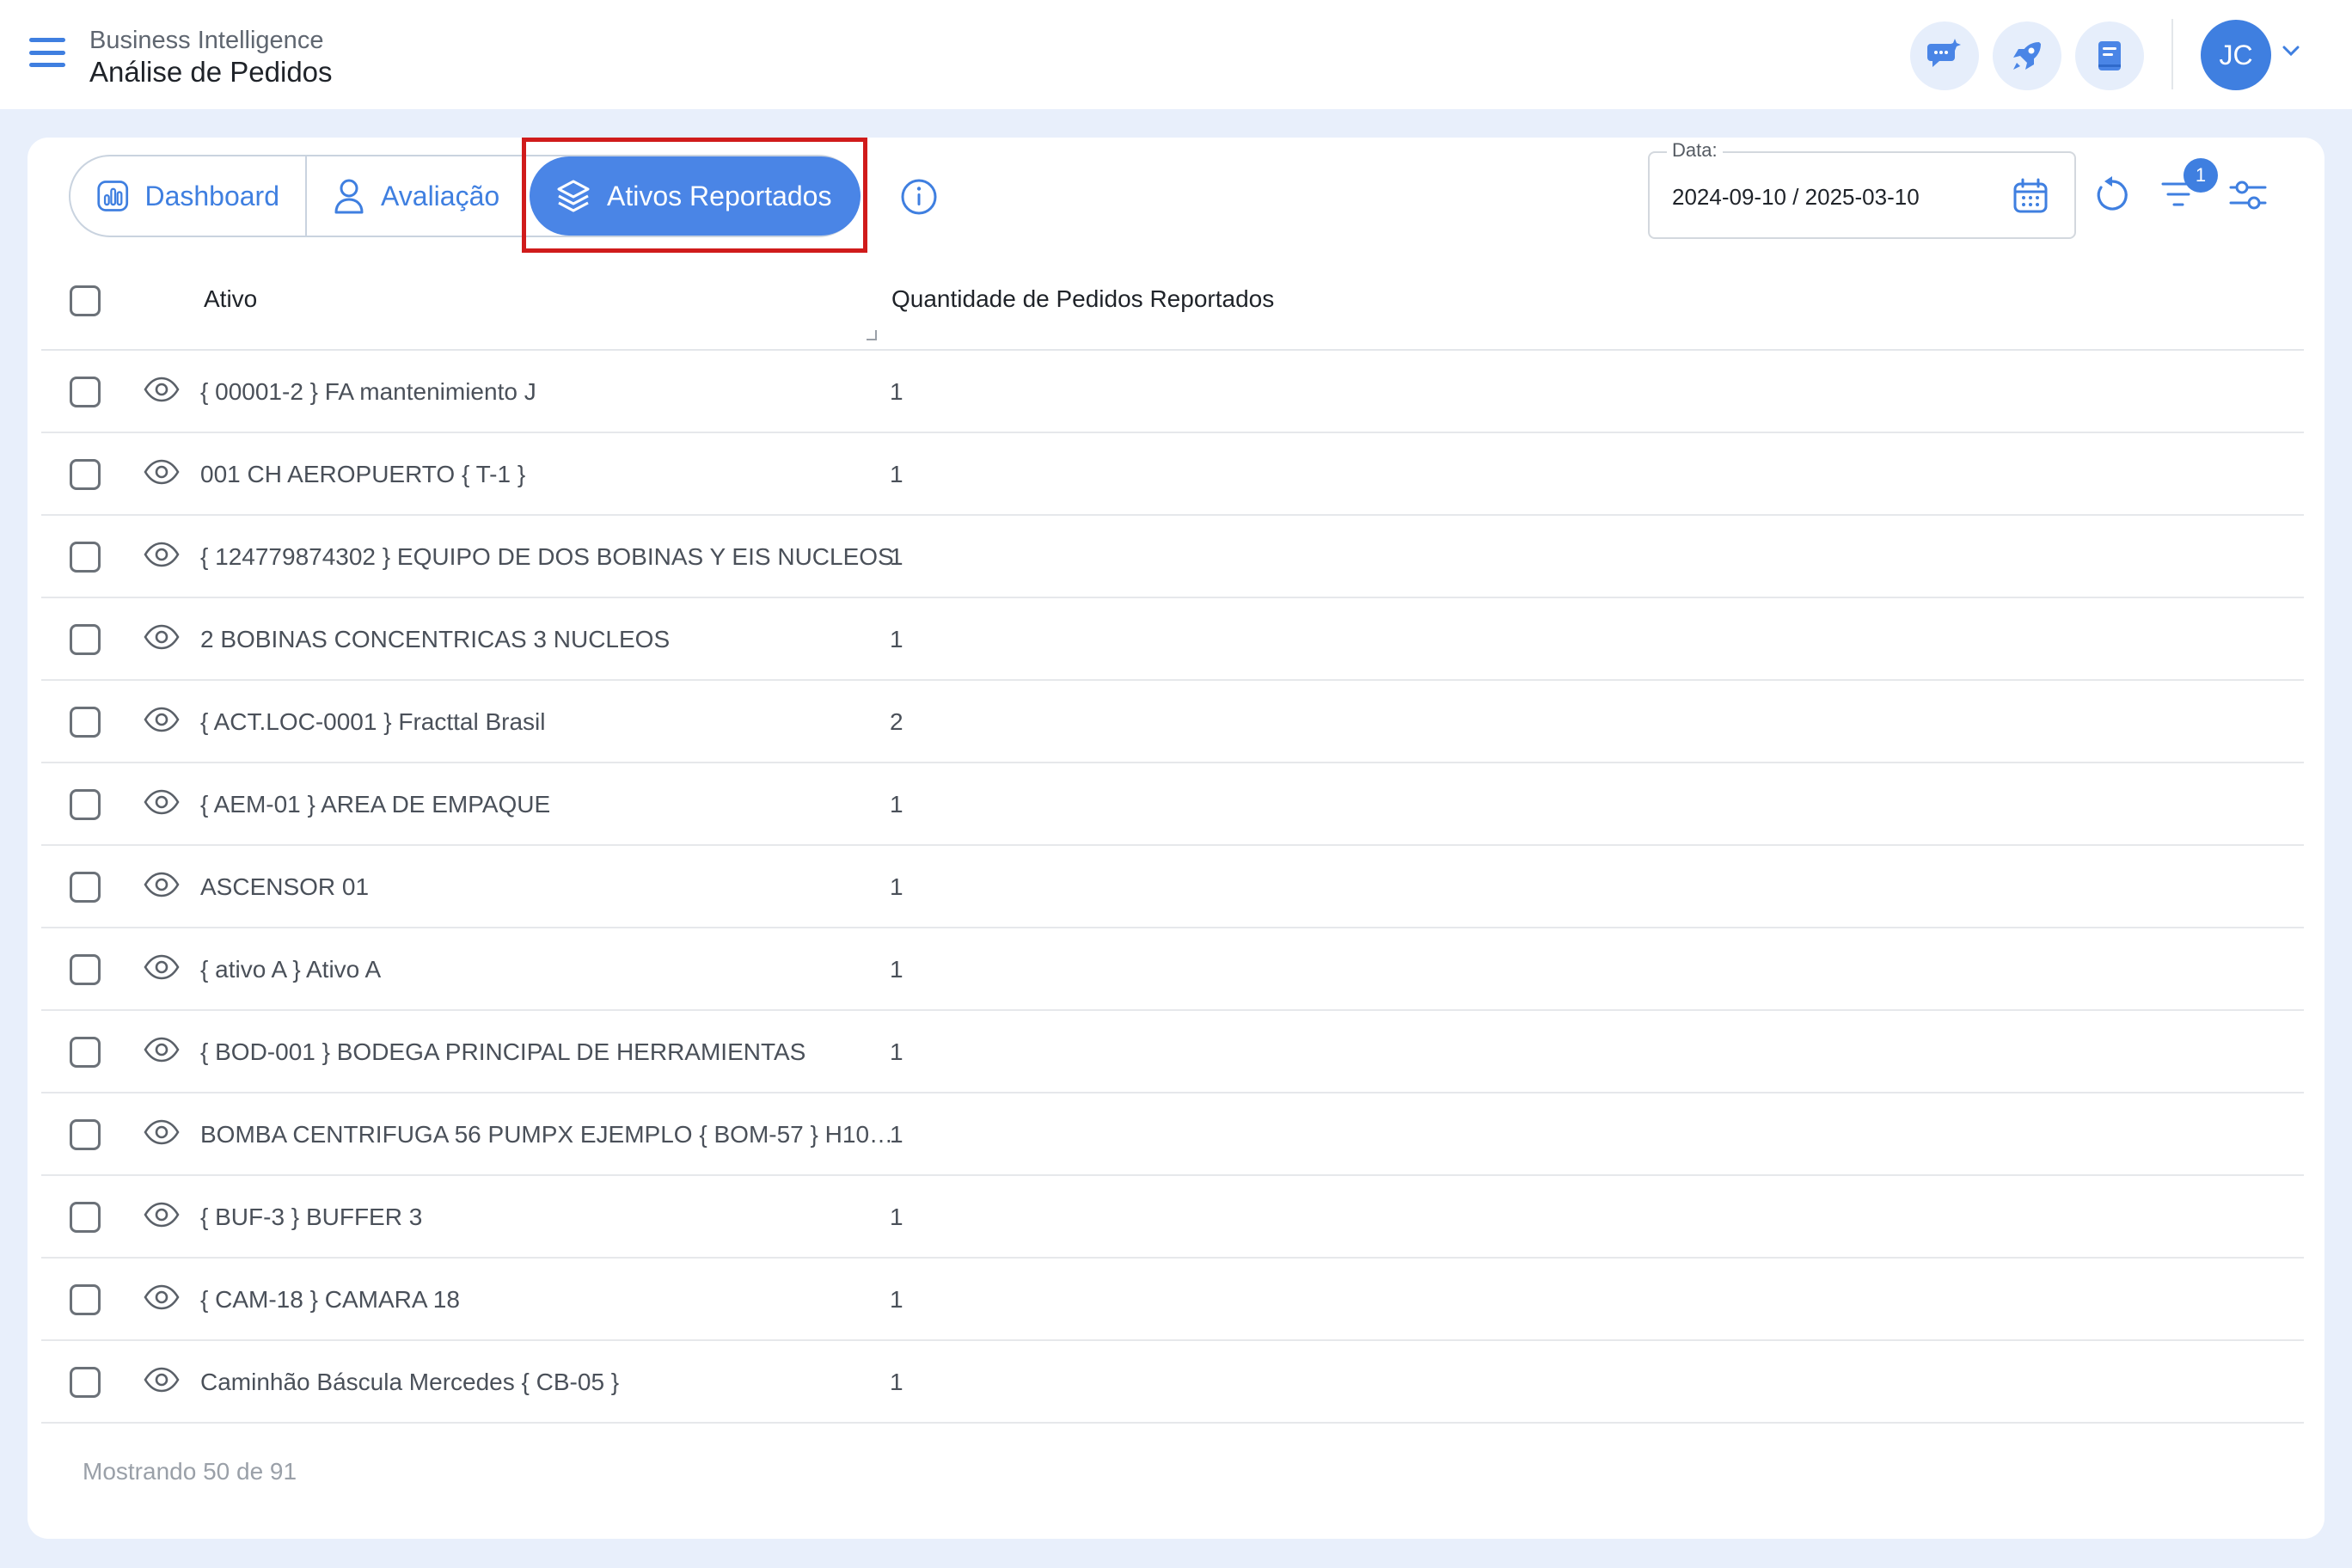 The width and height of the screenshot is (2352, 1568). What do you see at coordinates (2236, 55) in the screenshot?
I see `avatar: JC` at bounding box center [2236, 55].